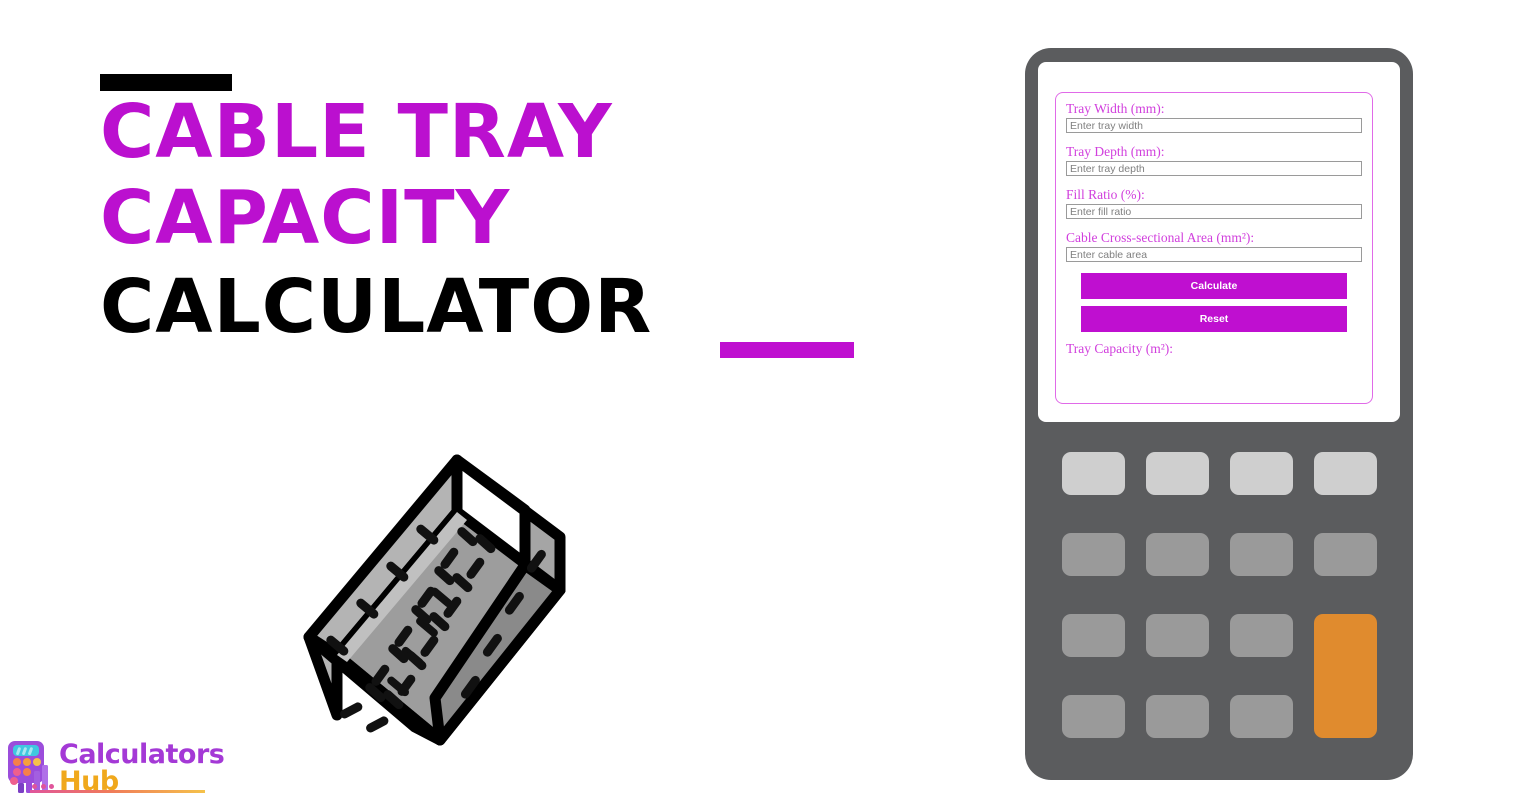 The image size is (1520, 800). What do you see at coordinates (1214, 125) in the screenshot?
I see `tray-width-input` at bounding box center [1214, 125].